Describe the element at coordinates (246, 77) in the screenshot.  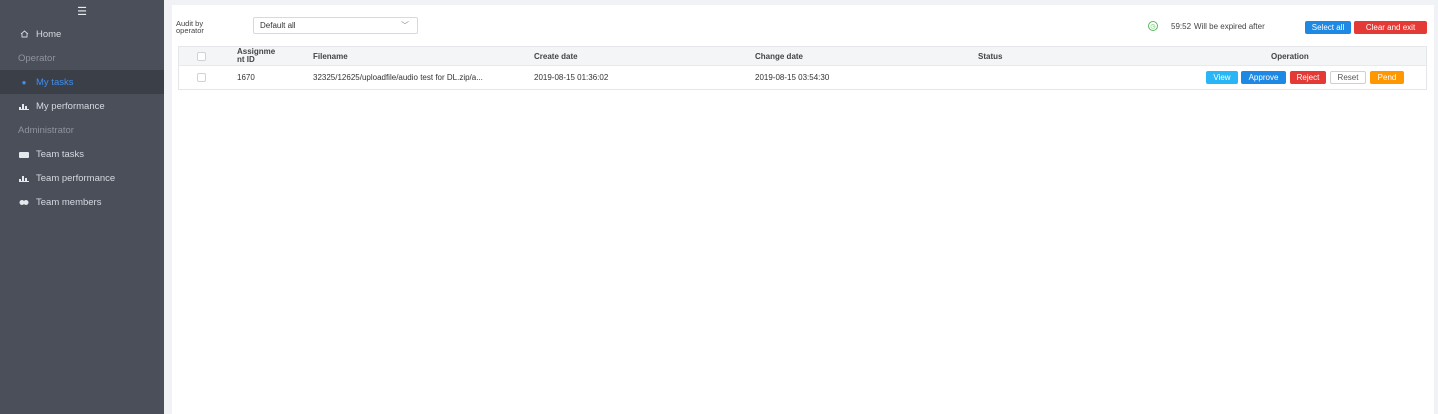
I see `cell-assignment-id: 1670` at that location.